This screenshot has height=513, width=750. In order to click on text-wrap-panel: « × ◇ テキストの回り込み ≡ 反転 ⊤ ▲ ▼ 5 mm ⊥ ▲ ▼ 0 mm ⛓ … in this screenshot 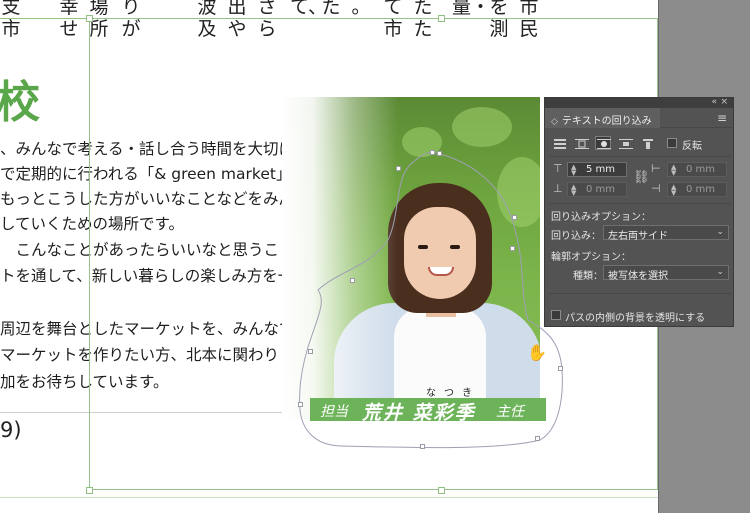, I will do `click(639, 212)`.